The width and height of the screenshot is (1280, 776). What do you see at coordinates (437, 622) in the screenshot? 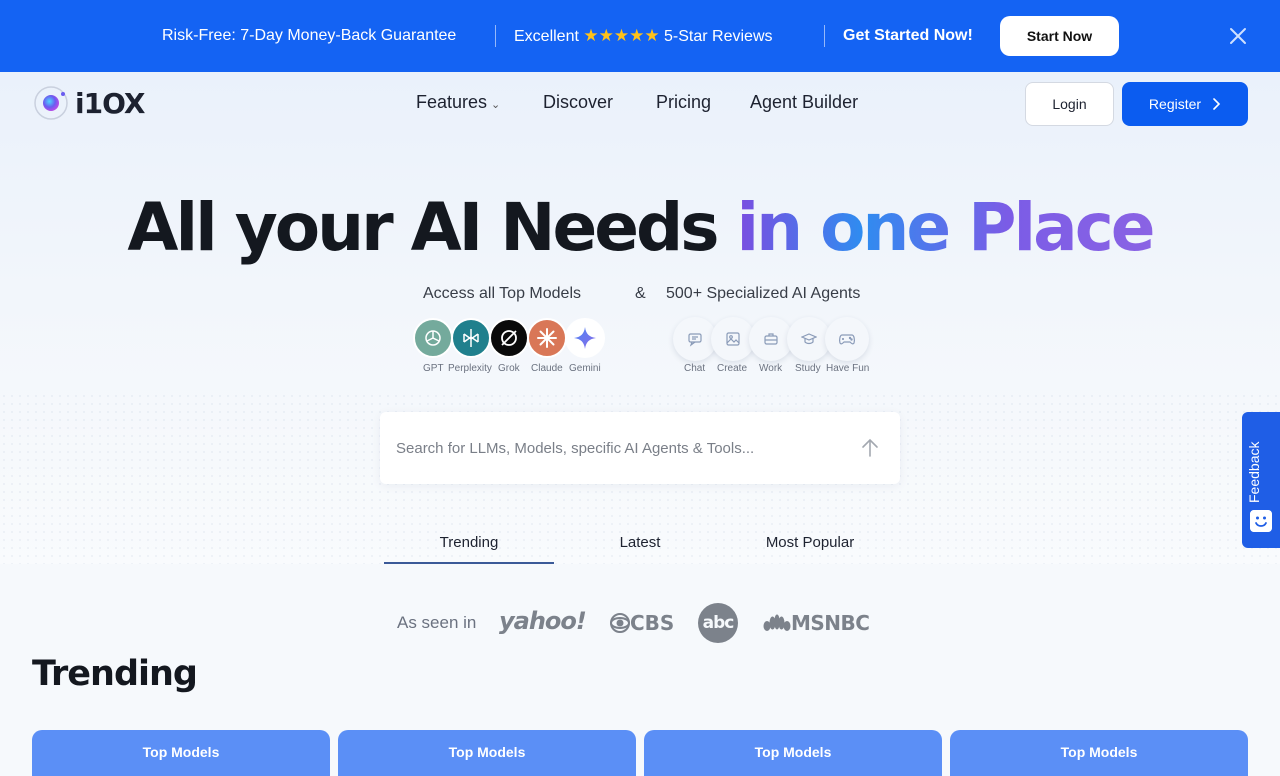
I see `as-seen-in-label: As seen in` at bounding box center [437, 622].